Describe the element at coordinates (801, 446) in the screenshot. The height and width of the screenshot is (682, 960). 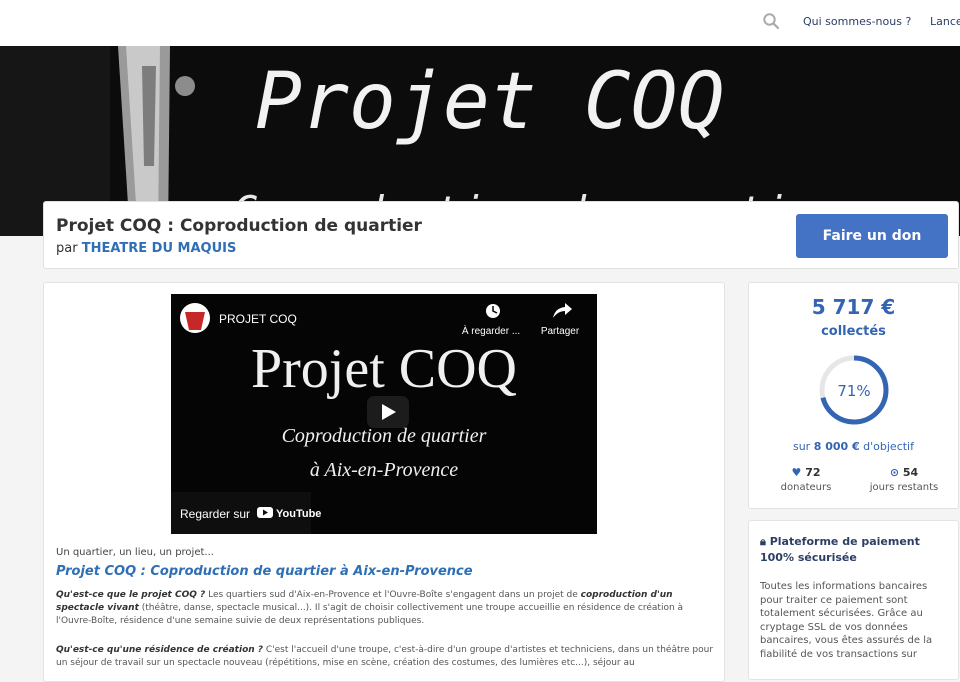
I see `goal-prefix: sur` at that location.